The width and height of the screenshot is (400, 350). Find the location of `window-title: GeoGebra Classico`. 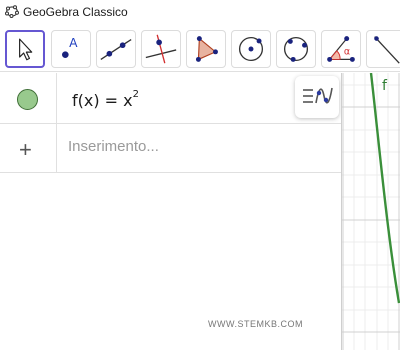

window-title: GeoGebra Classico is located at coordinates (75, 12).